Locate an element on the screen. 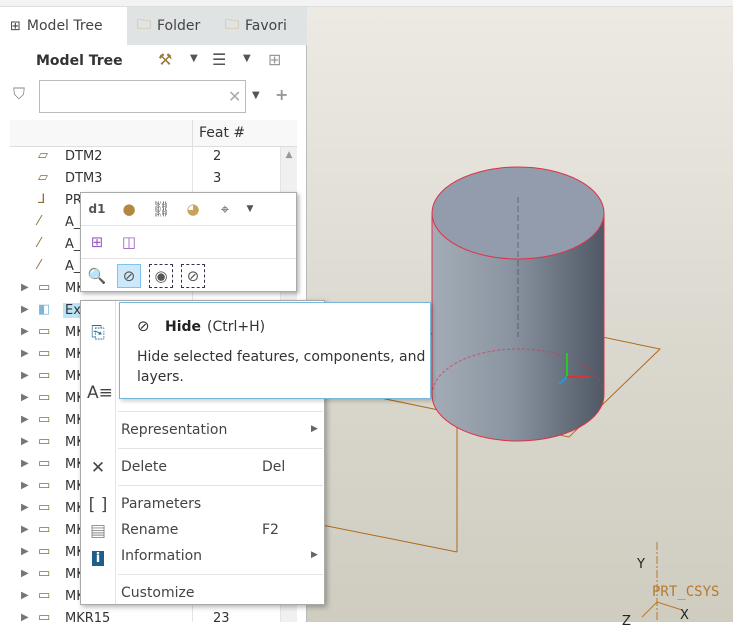 This screenshot has width=733, height=630. parameters-icon: [ ] is located at coordinates (98, 505).